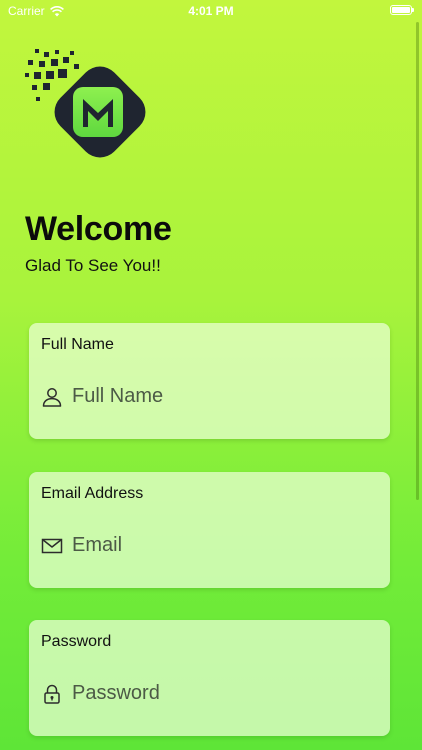 This screenshot has height=750, width=422. I want to click on full-name-label: Full Name, so click(77, 344).